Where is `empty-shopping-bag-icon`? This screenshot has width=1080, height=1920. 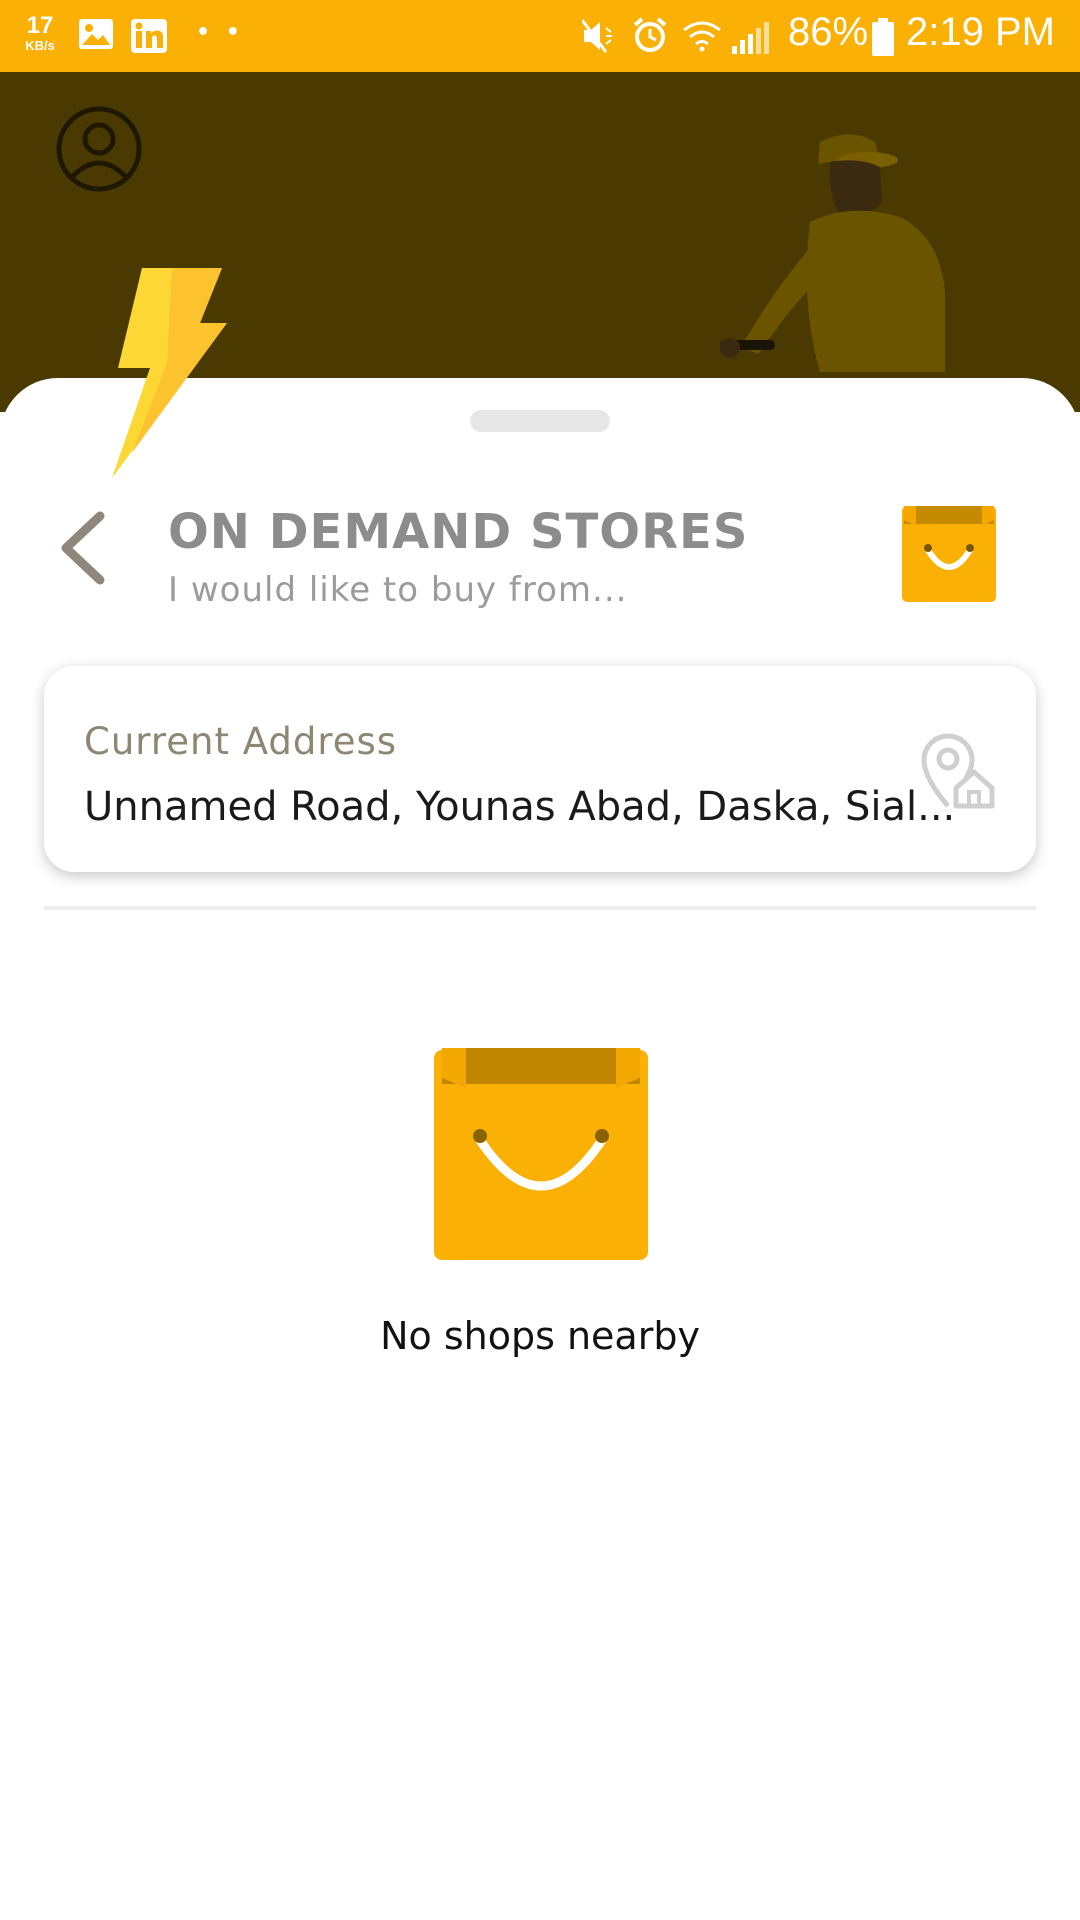
empty-shopping-bag-icon is located at coordinates (541, 1154).